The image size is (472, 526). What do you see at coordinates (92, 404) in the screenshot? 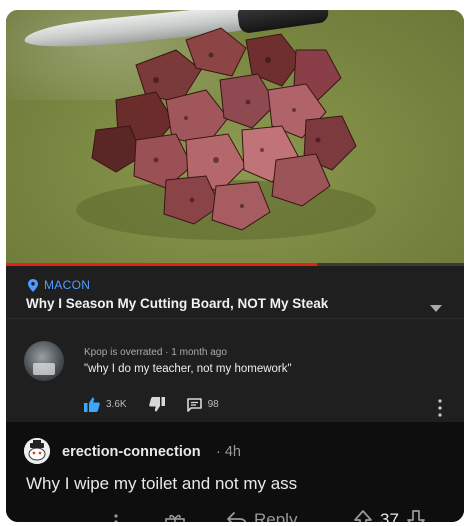
I see `thumbs-up-icon` at bounding box center [92, 404].